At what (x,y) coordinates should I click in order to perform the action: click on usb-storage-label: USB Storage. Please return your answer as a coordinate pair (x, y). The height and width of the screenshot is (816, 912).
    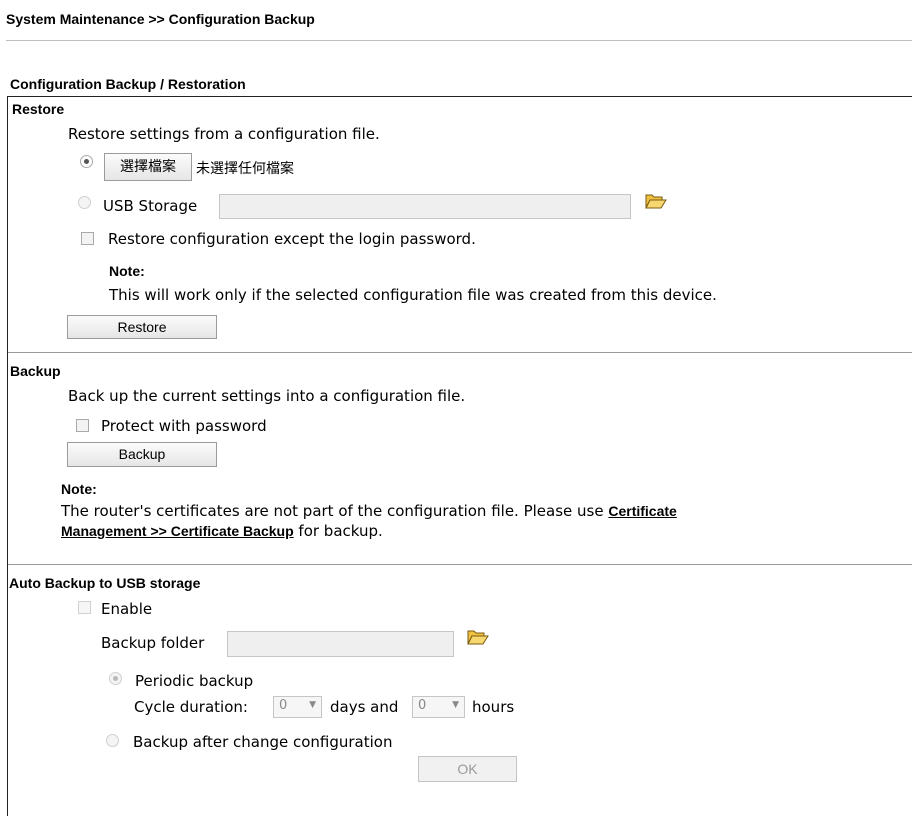
    Looking at the image, I should click on (150, 206).